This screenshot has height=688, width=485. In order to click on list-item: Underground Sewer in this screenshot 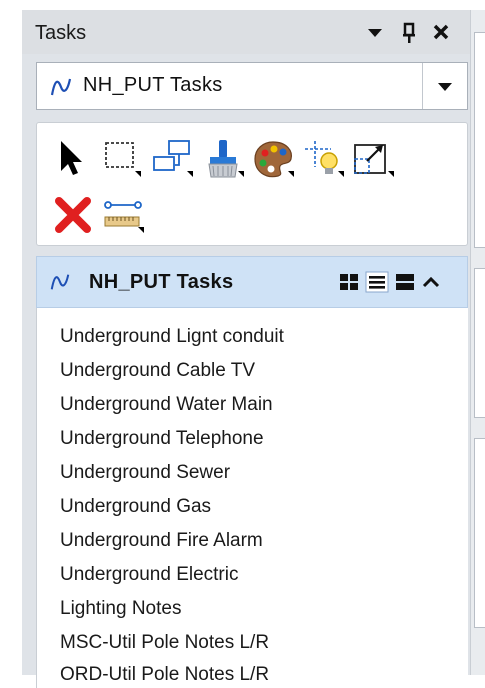, I will do `click(145, 473)`.